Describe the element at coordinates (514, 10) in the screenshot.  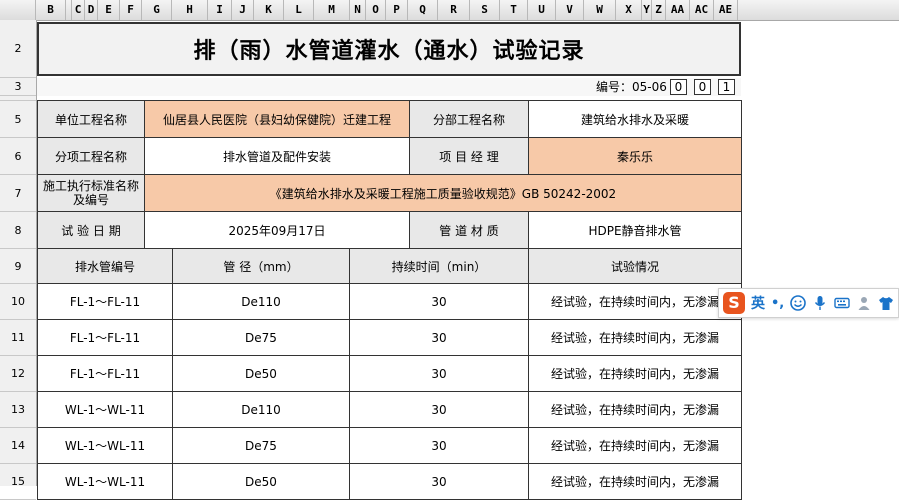
I see `column-header: T` at that location.